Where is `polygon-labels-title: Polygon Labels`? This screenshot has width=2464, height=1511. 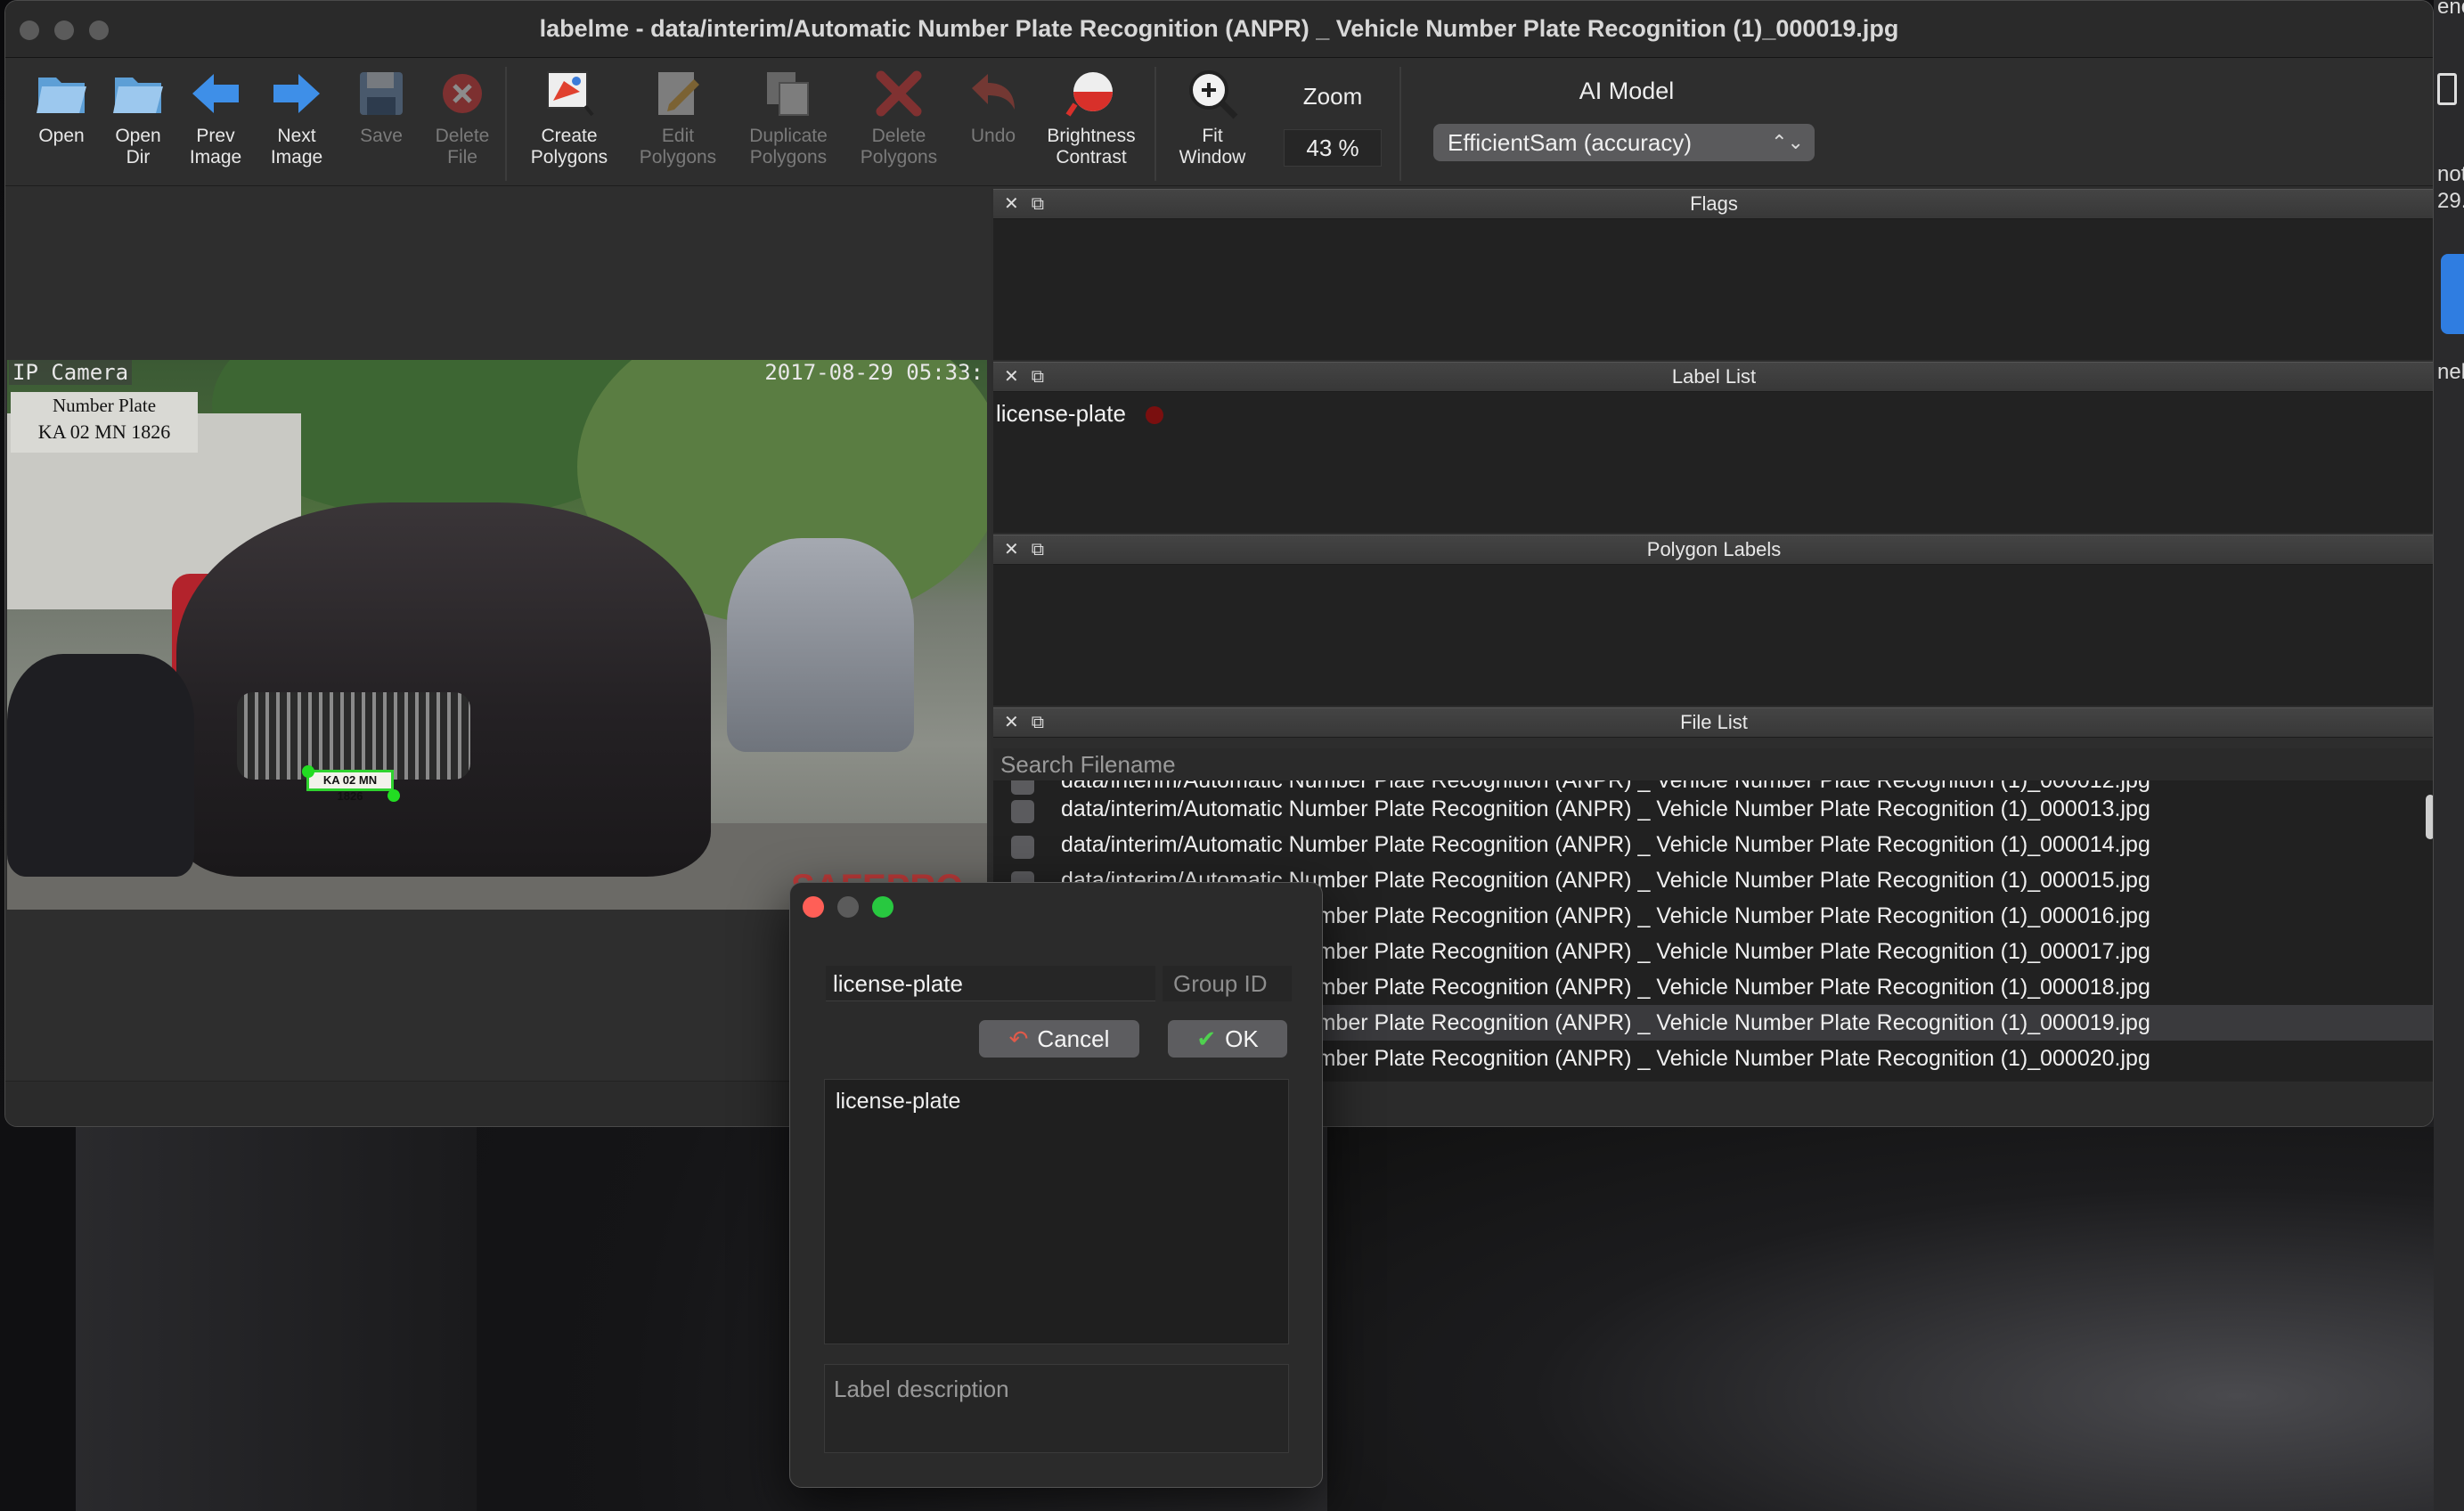 polygon-labels-title: Polygon Labels is located at coordinates (1714, 549).